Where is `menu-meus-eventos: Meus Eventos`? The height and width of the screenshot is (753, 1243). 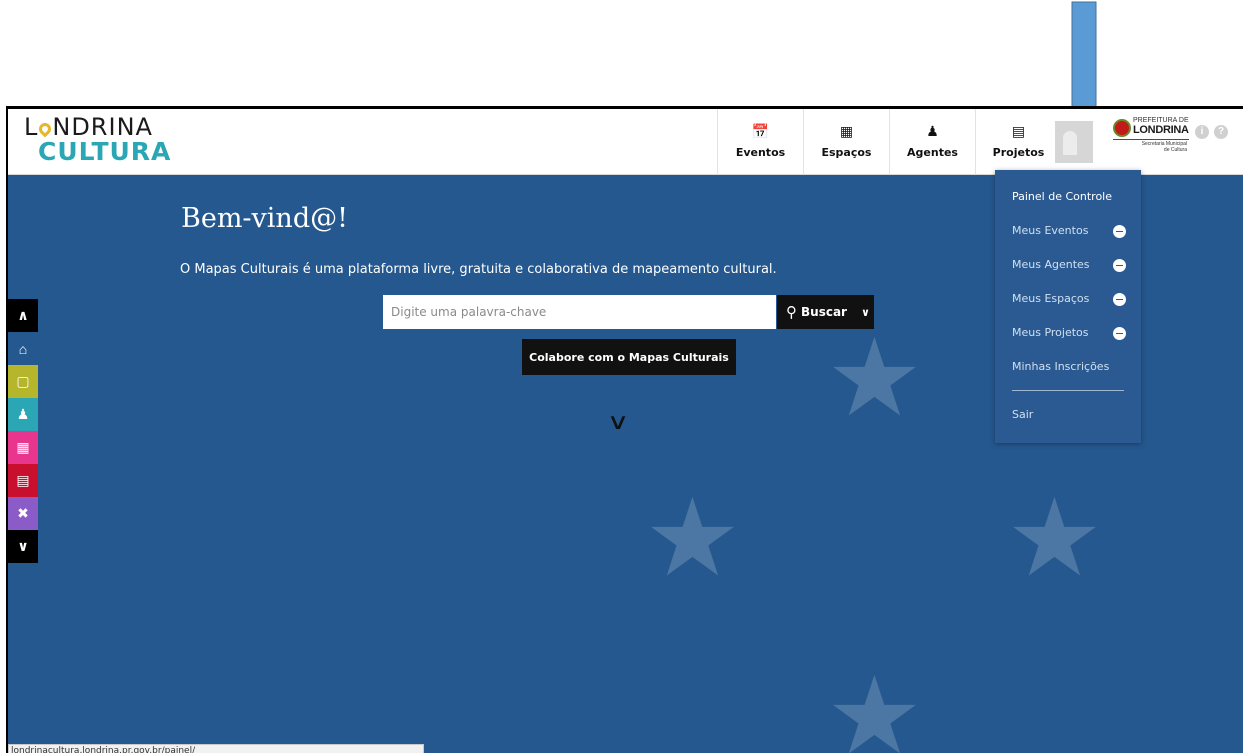 menu-meus-eventos: Meus Eventos is located at coordinates (1050, 230).